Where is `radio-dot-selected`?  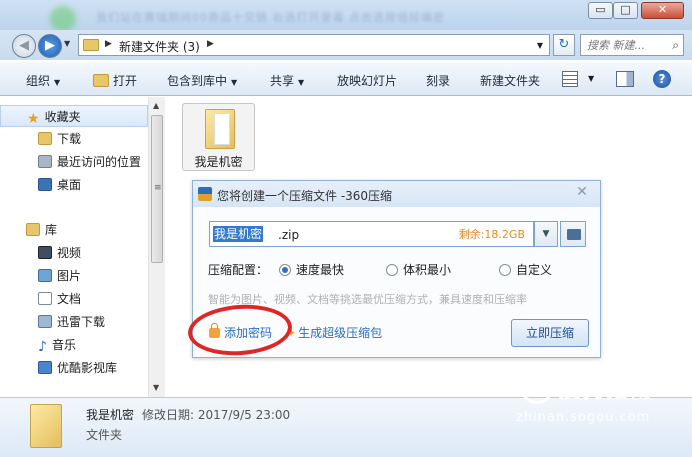 radio-dot-selected is located at coordinates (285, 270).